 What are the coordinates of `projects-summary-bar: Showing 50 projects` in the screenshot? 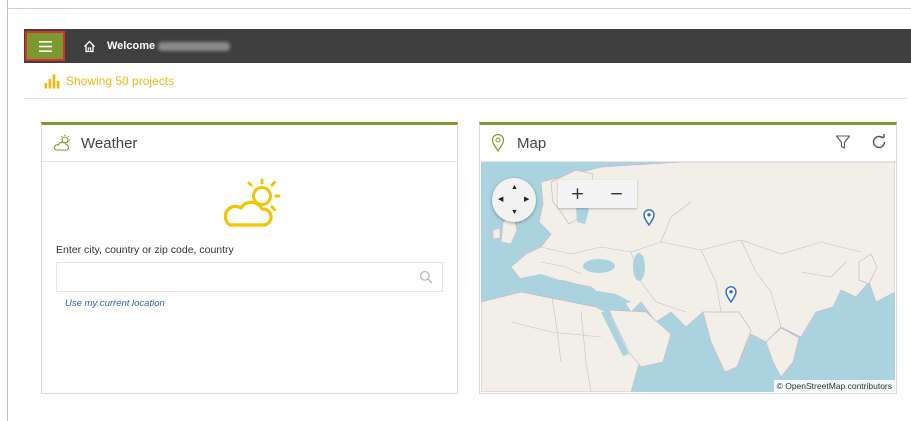 It's located at (465, 81).